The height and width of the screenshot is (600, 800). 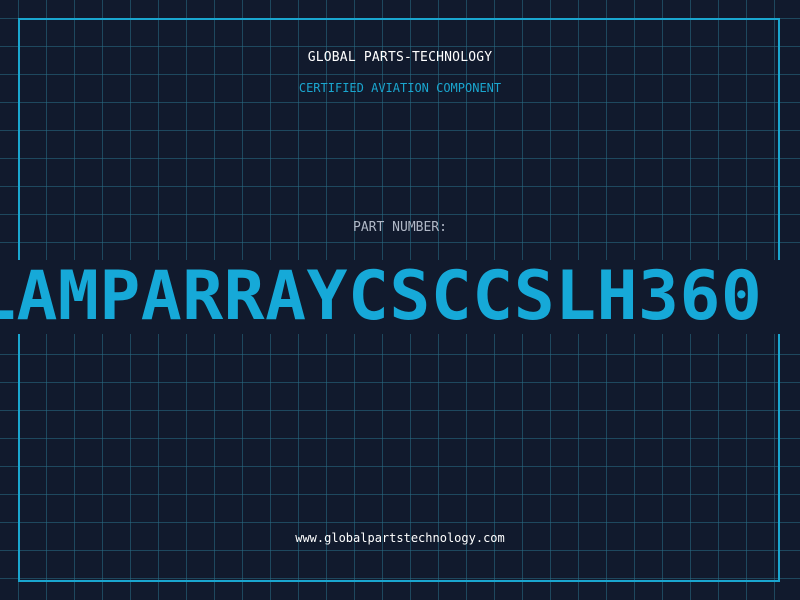 I want to click on part-number-value: LAMPARRAYCSCCSLH360, so click(x=381, y=297).